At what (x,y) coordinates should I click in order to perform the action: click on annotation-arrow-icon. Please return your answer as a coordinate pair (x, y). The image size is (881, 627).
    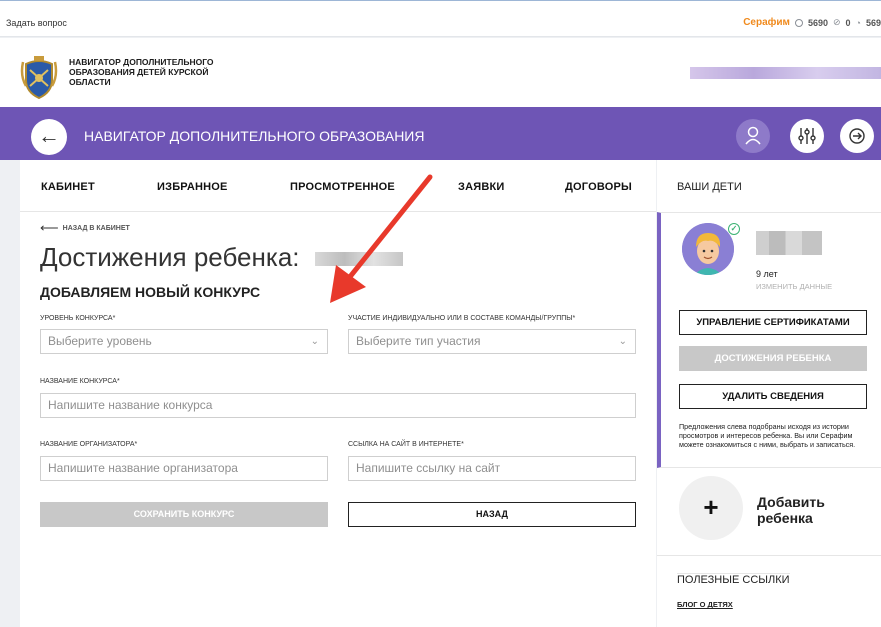
    Looking at the image, I should click on (381, 238).